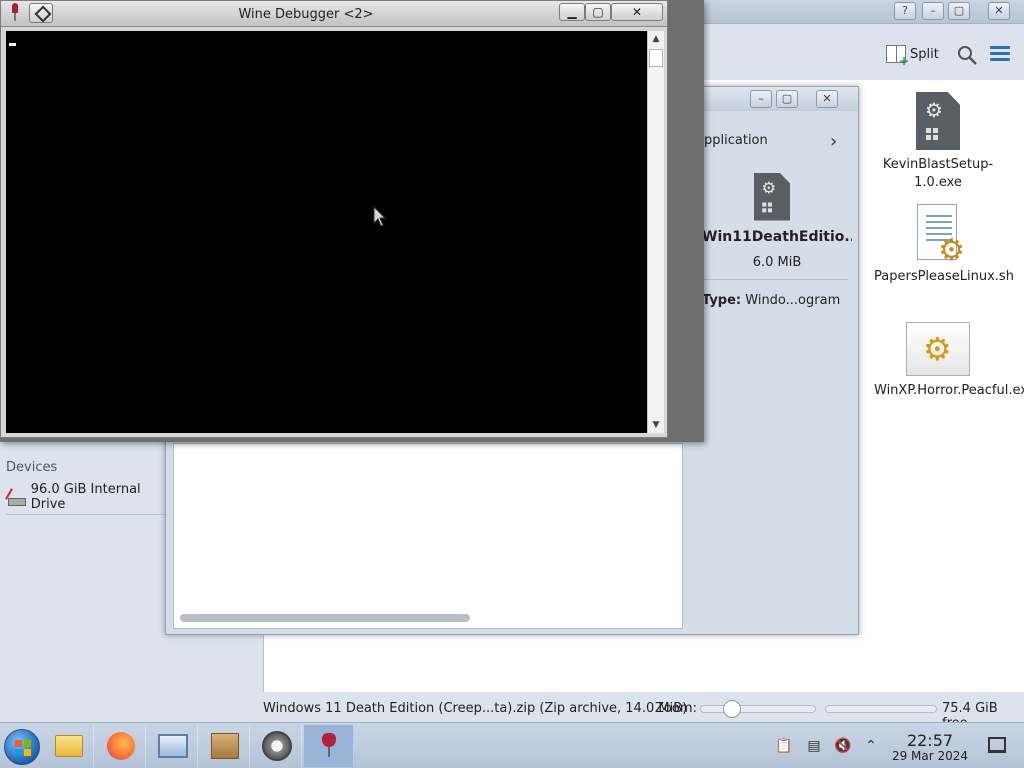 Image resolution: width=1024 pixels, height=768 pixels. What do you see at coordinates (676, 708) in the screenshot?
I see `zoom-label: Zoom:` at bounding box center [676, 708].